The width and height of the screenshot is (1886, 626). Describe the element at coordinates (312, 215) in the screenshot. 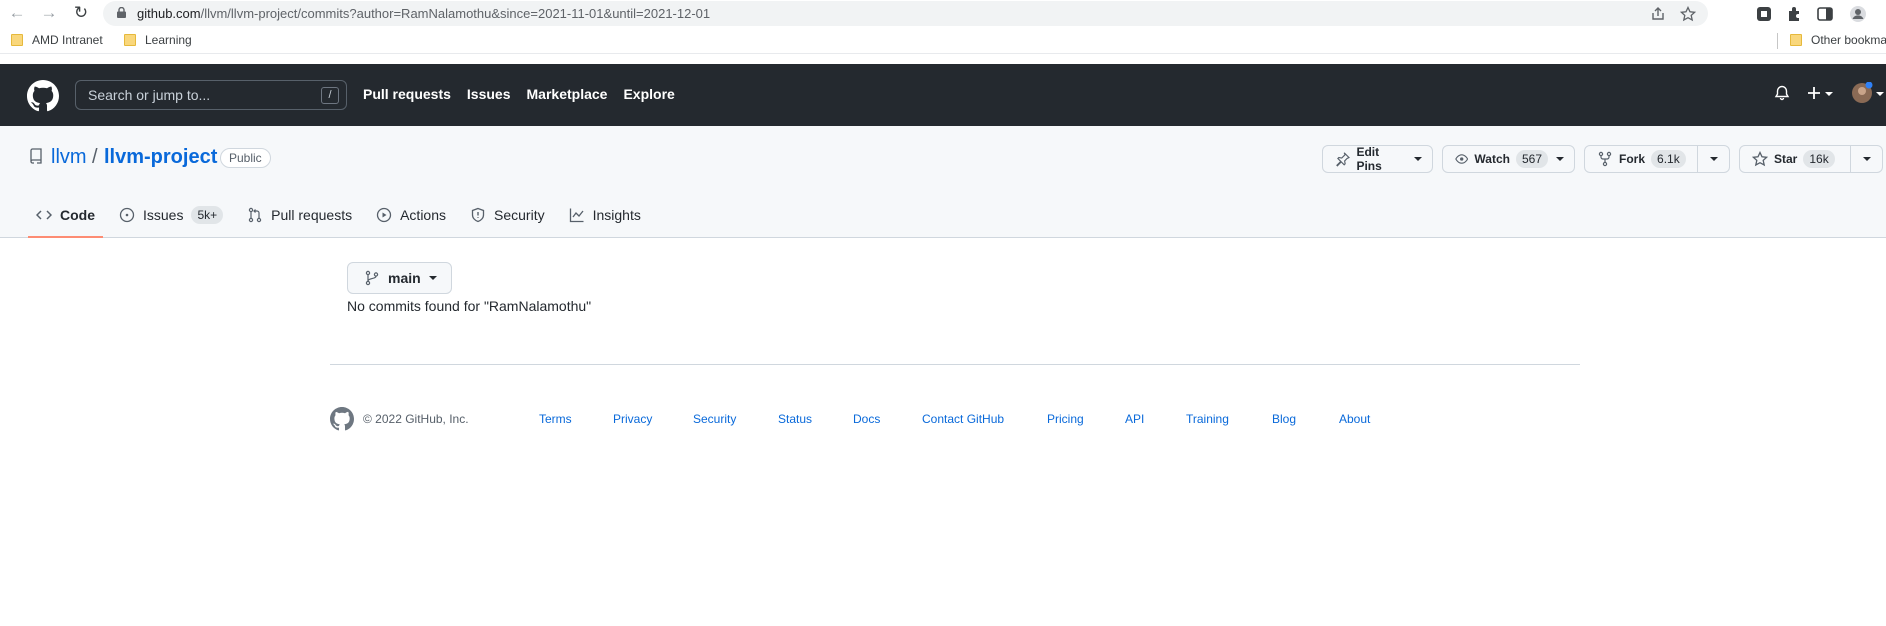

I see `tab-label: Pull requests` at that location.